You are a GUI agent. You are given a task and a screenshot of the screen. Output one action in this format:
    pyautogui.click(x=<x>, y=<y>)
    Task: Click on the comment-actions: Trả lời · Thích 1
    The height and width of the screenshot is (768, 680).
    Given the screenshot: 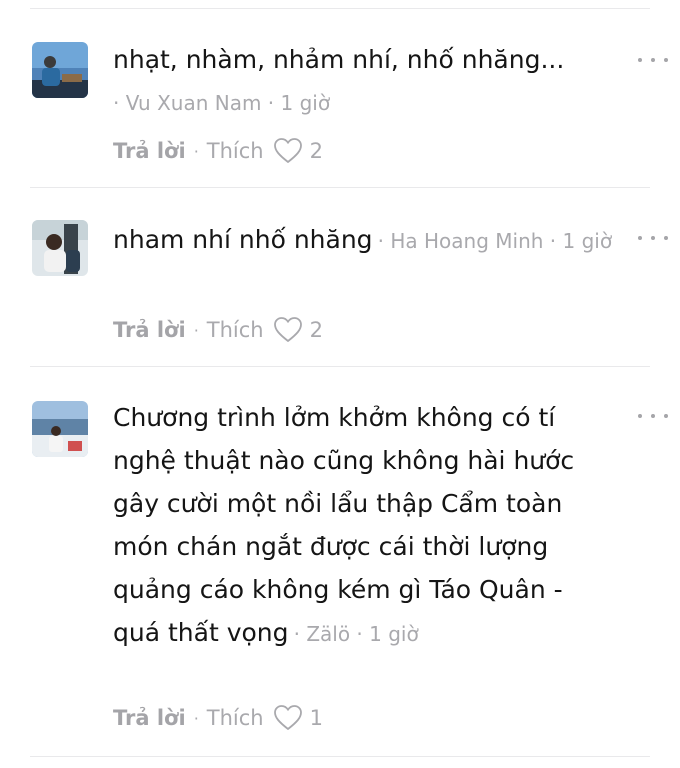 What is the action you would take?
    pyautogui.click(x=218, y=718)
    